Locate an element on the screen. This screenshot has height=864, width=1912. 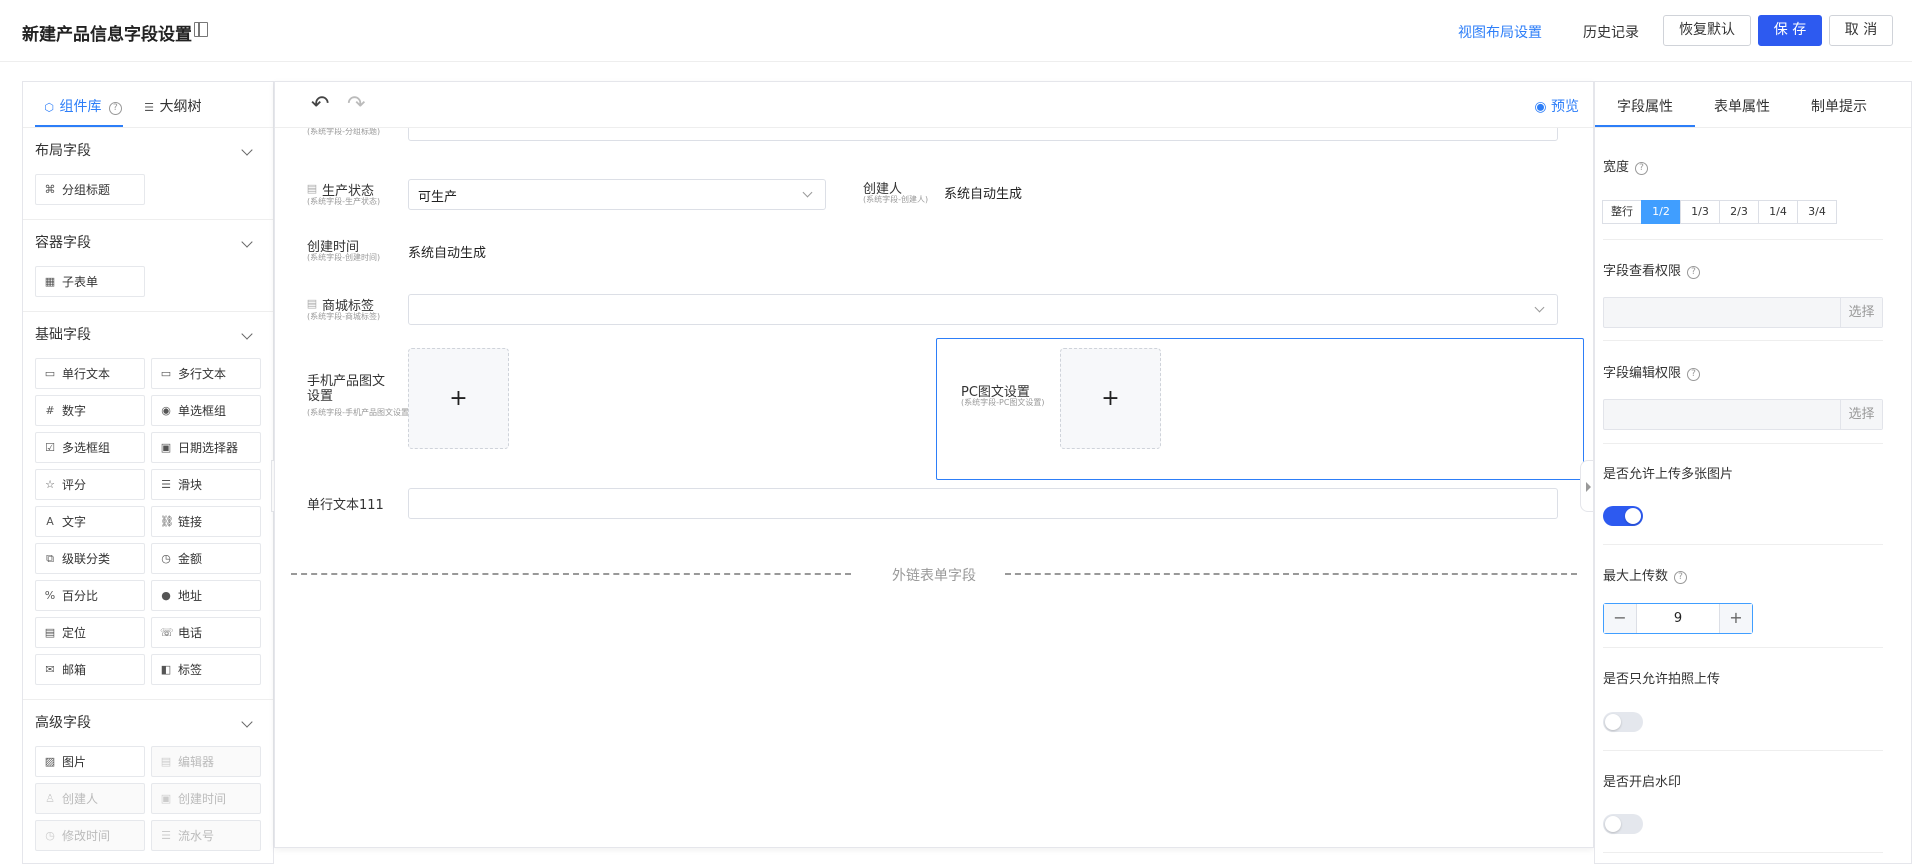
component-item: ▨ 图片 is located at coordinates (90, 761).